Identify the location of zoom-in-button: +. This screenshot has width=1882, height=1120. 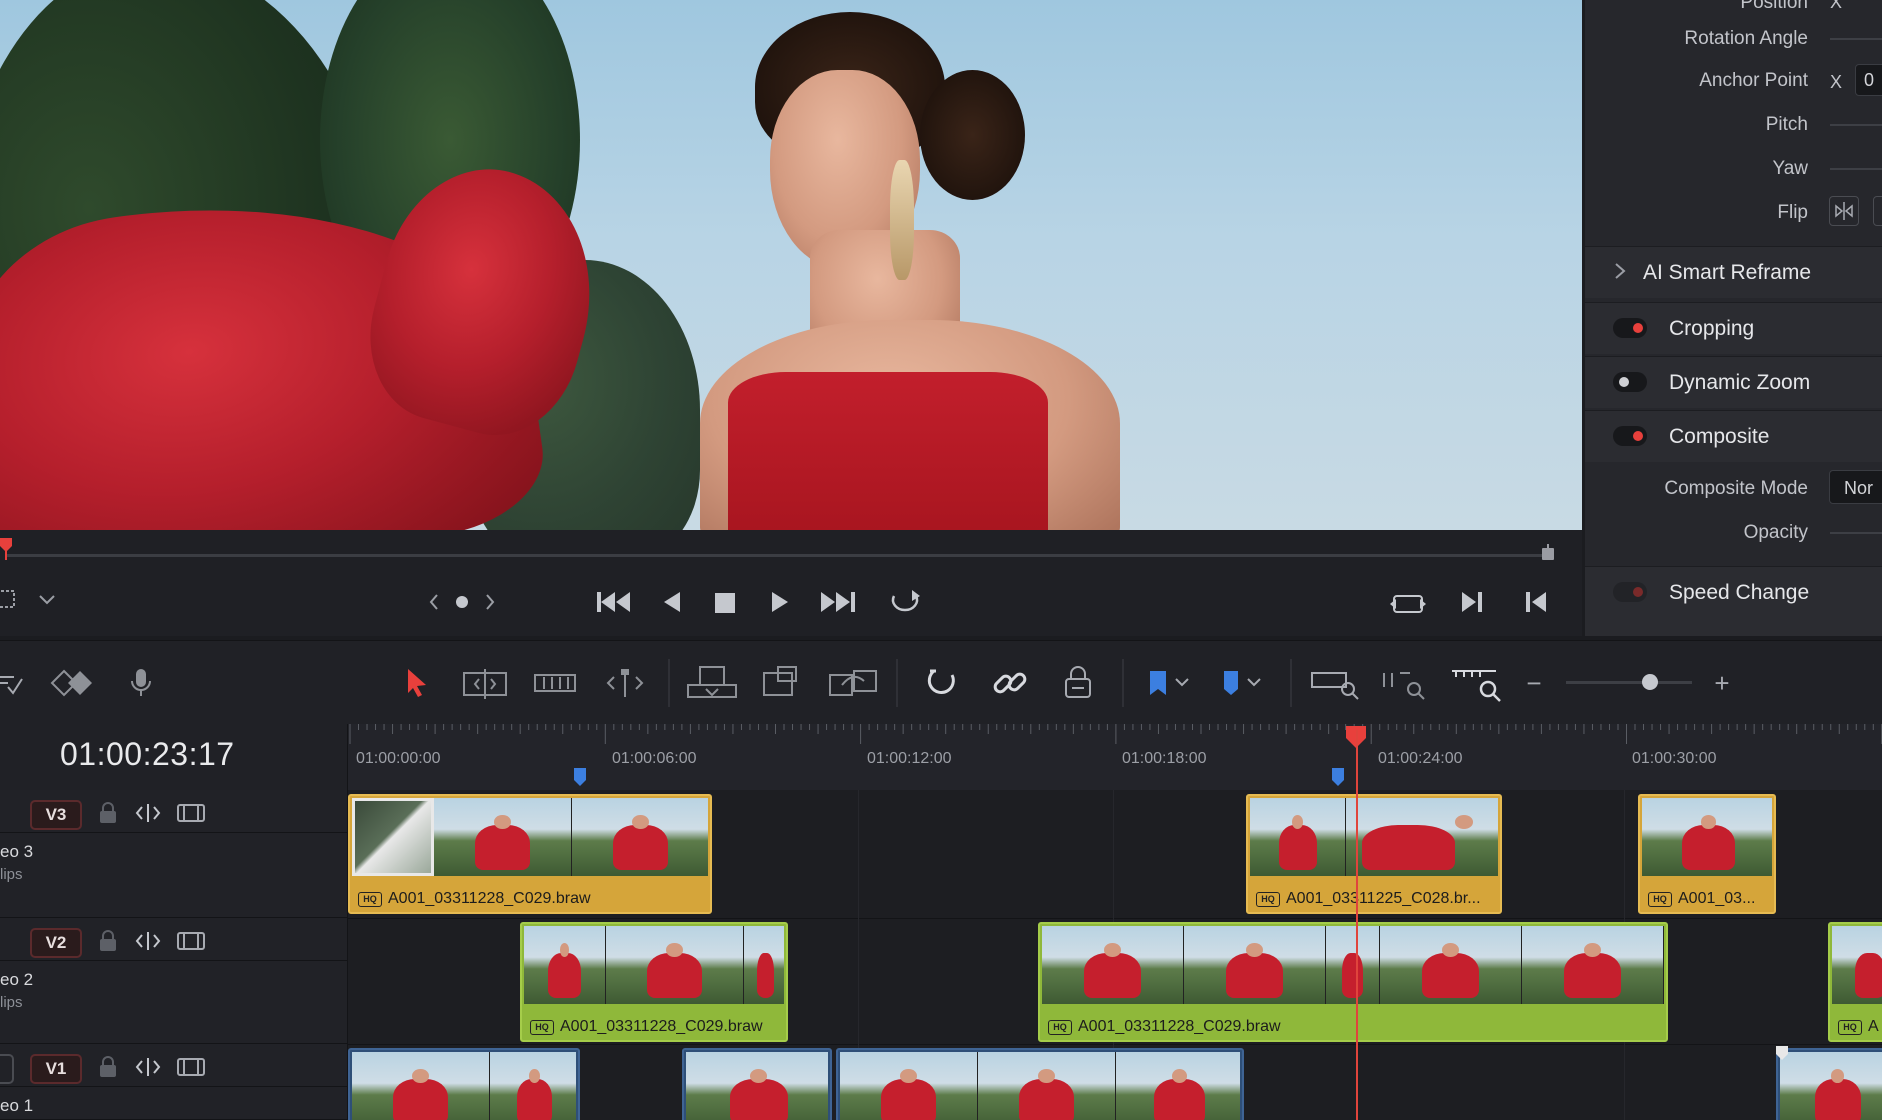
(1722, 683).